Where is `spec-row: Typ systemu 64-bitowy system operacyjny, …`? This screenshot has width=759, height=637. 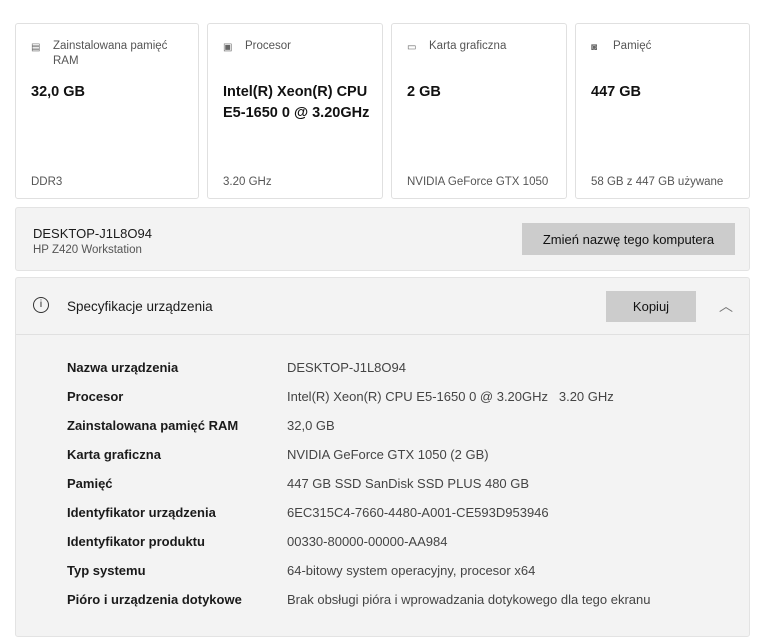 spec-row: Typ systemu 64-bitowy system operacyjny, … is located at coordinates (301, 570).